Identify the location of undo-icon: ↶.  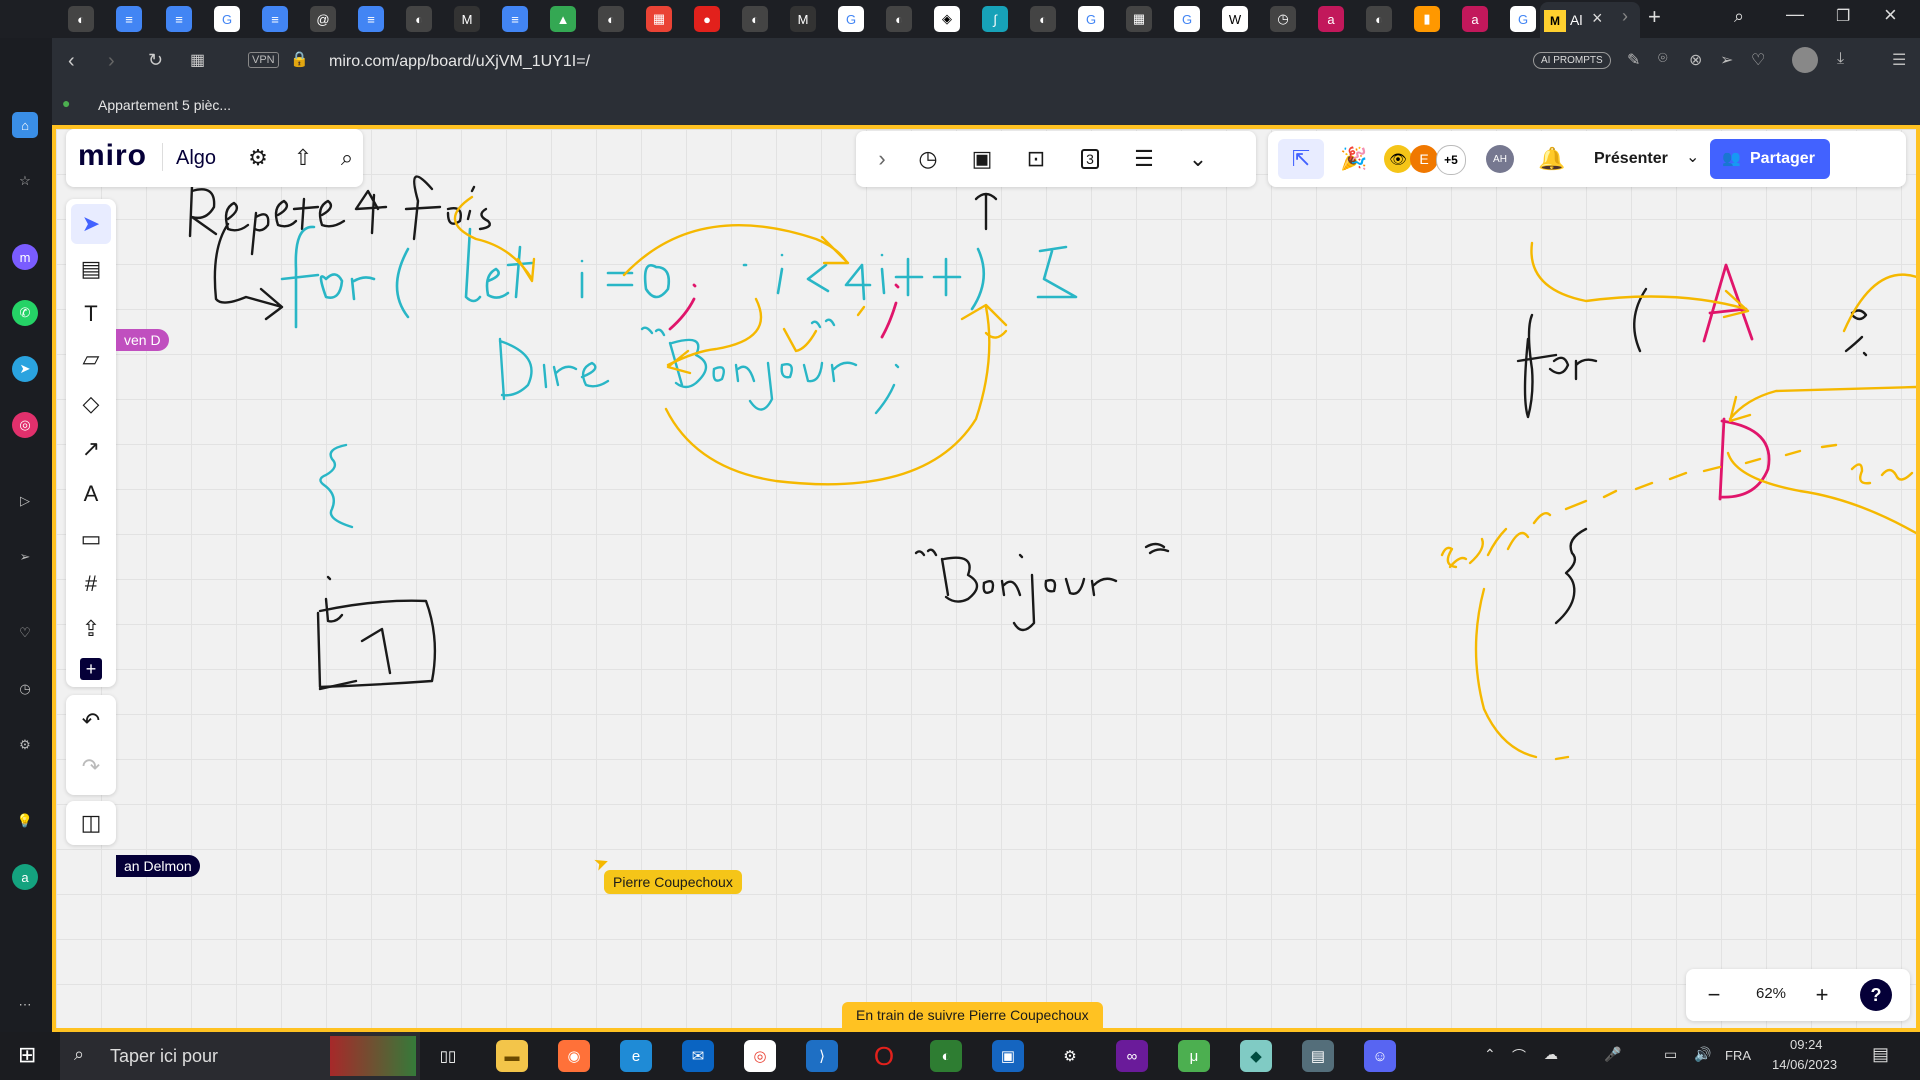
(91, 721).